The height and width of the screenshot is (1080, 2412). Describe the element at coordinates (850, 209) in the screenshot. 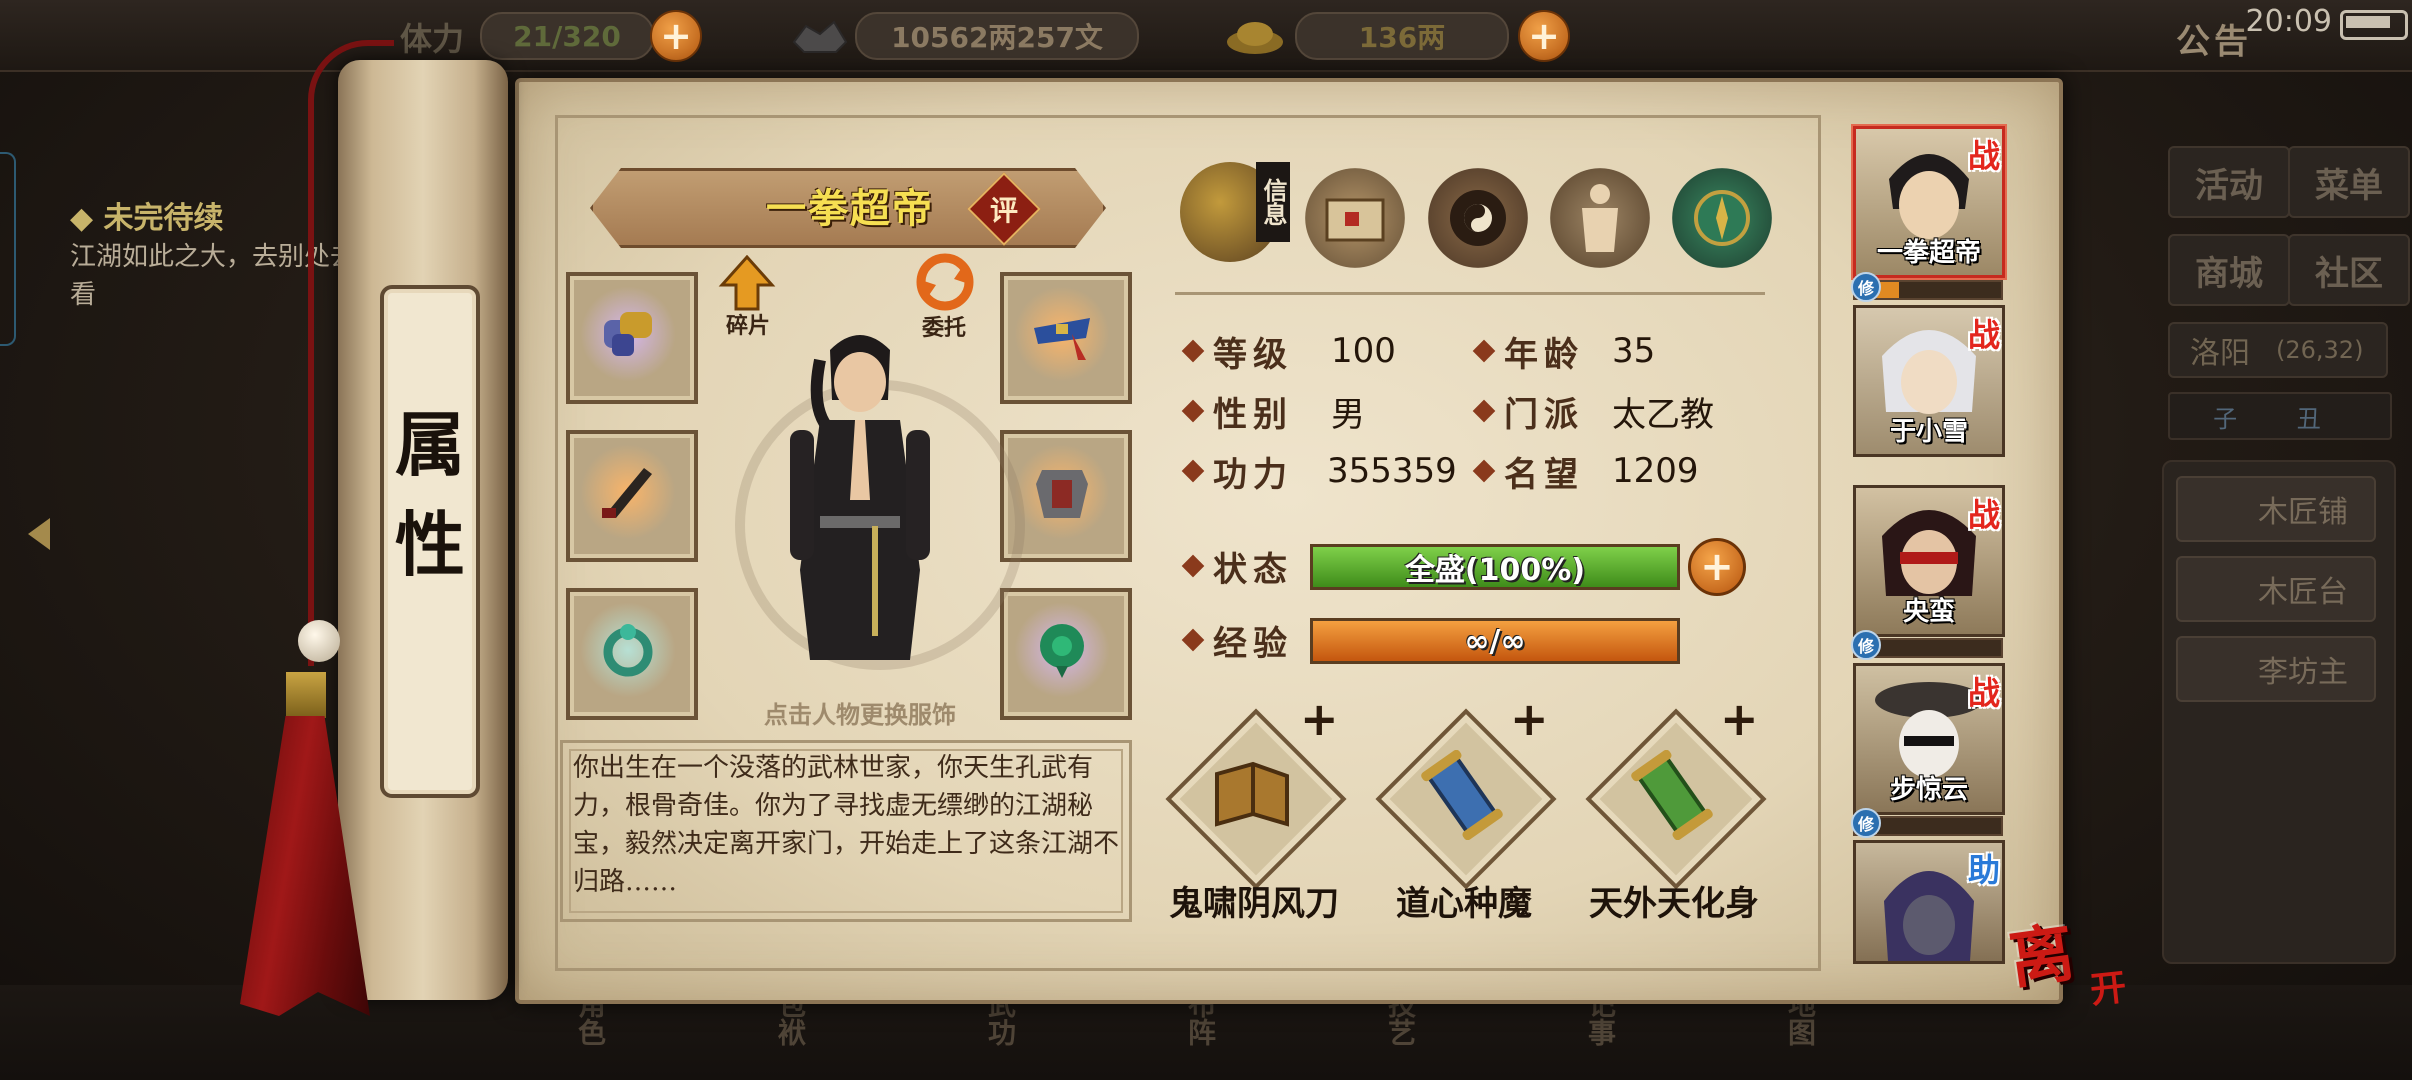

I see `character-name: 一拳超帝` at that location.